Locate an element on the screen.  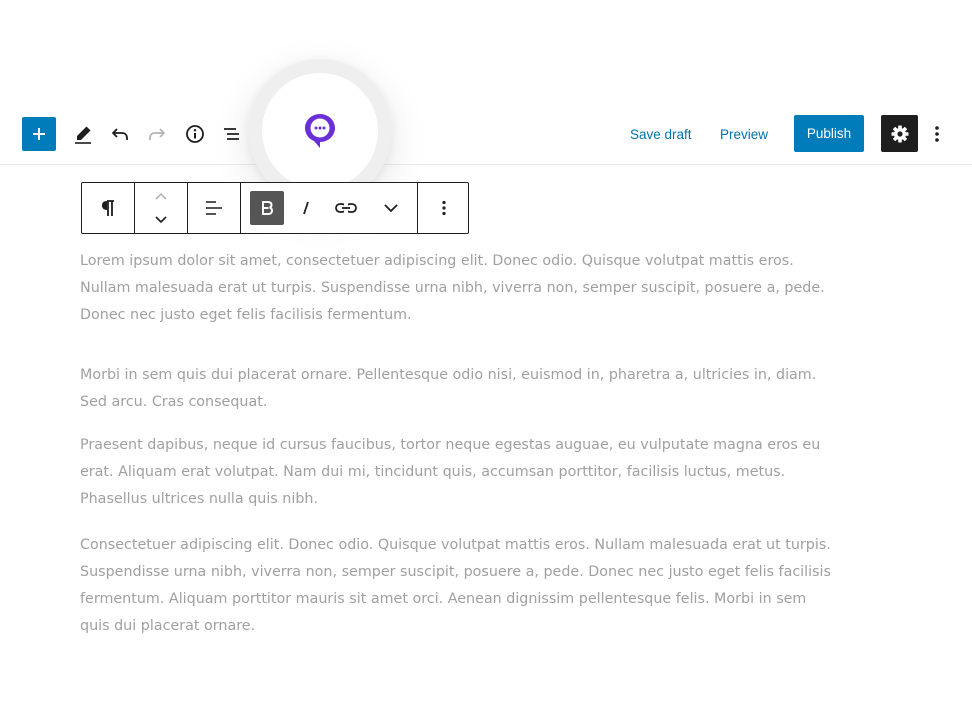
publish-button: Publish is located at coordinates (829, 133).